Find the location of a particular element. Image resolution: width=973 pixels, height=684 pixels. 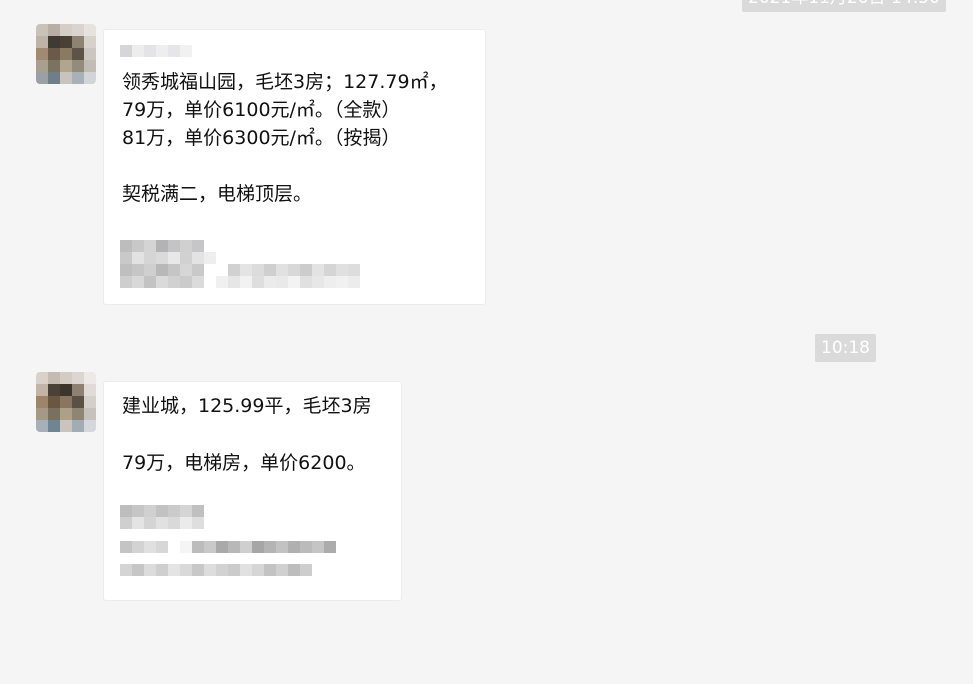

message-line: 79万，电梯房，单价6200。 is located at coordinates (244, 463).